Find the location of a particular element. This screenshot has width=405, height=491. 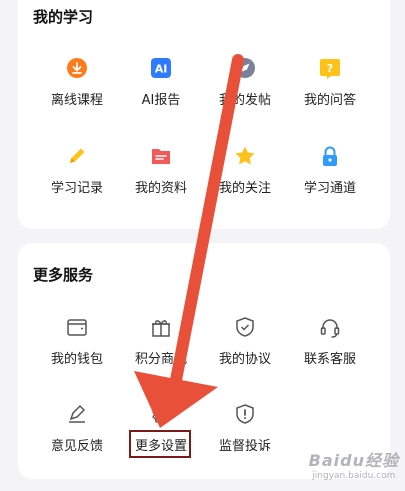

star-icon is located at coordinates (245, 156).